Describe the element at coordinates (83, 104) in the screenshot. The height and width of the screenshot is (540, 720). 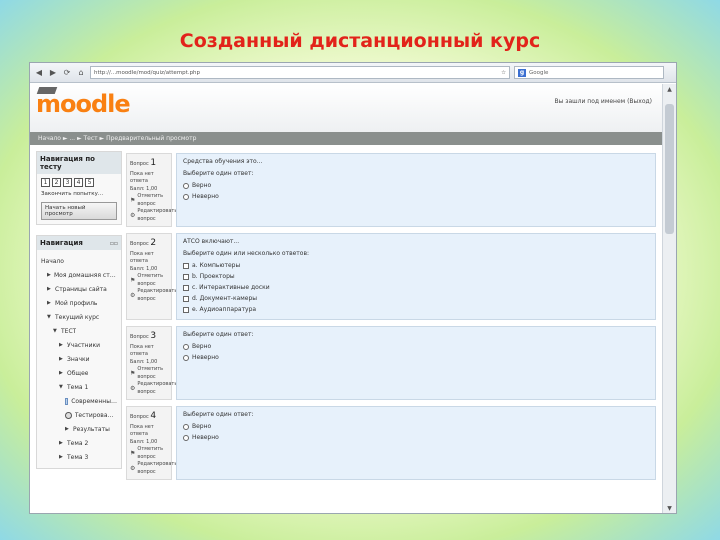
I see `moodle-logo: moodle` at that location.